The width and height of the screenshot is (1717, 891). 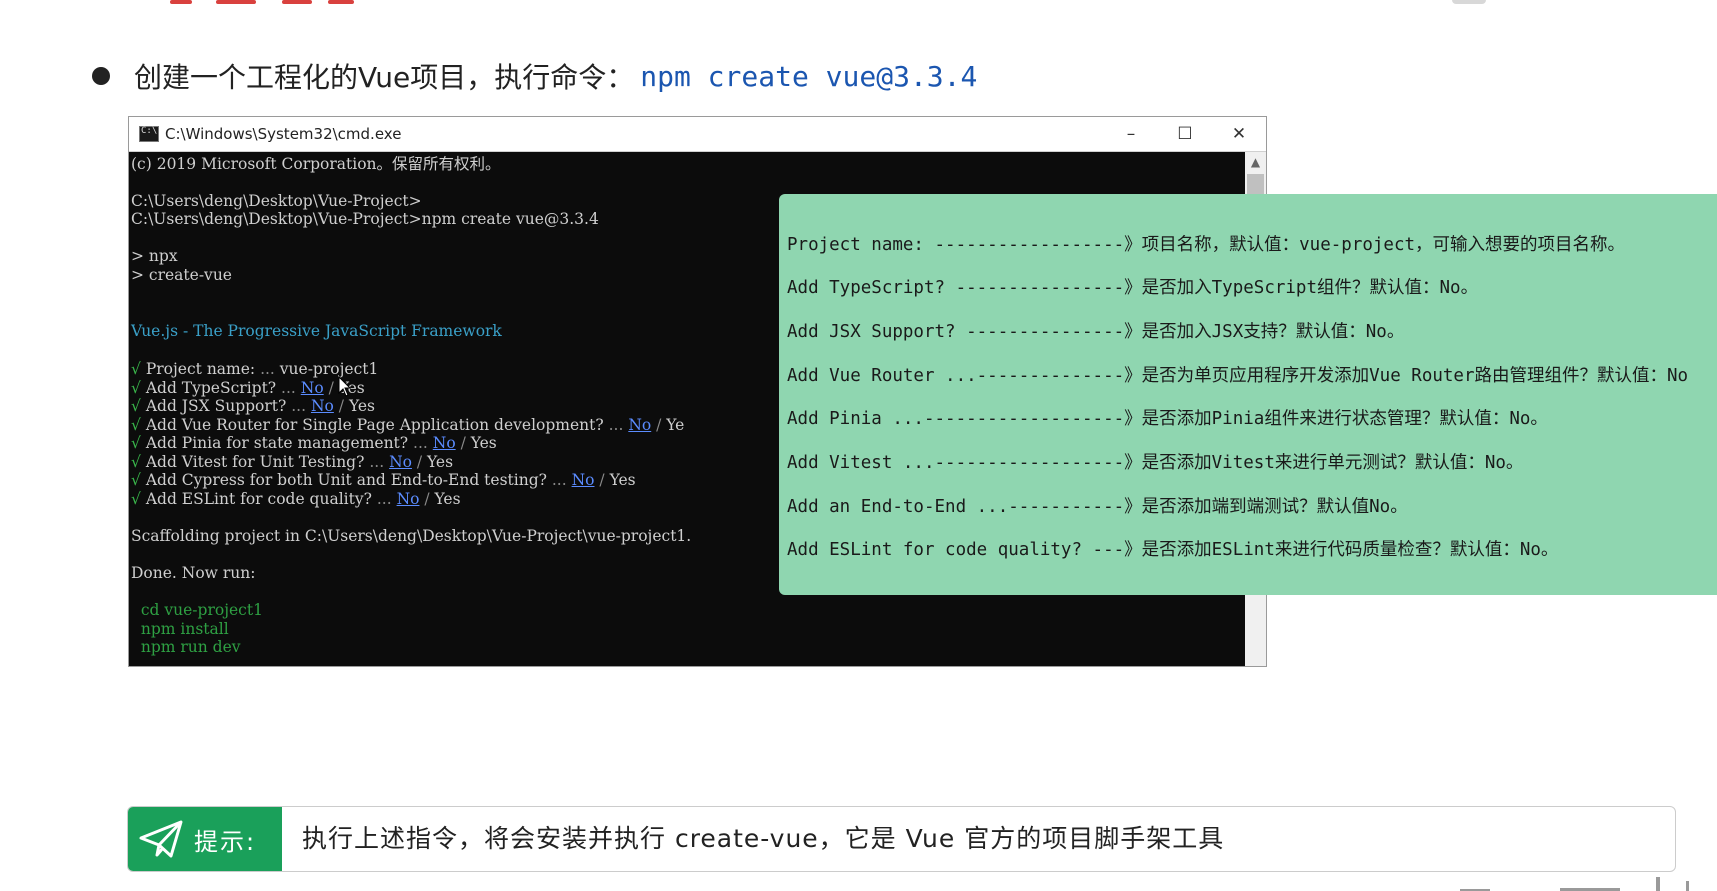 I want to click on minimize-button: –, so click(x=1131, y=134).